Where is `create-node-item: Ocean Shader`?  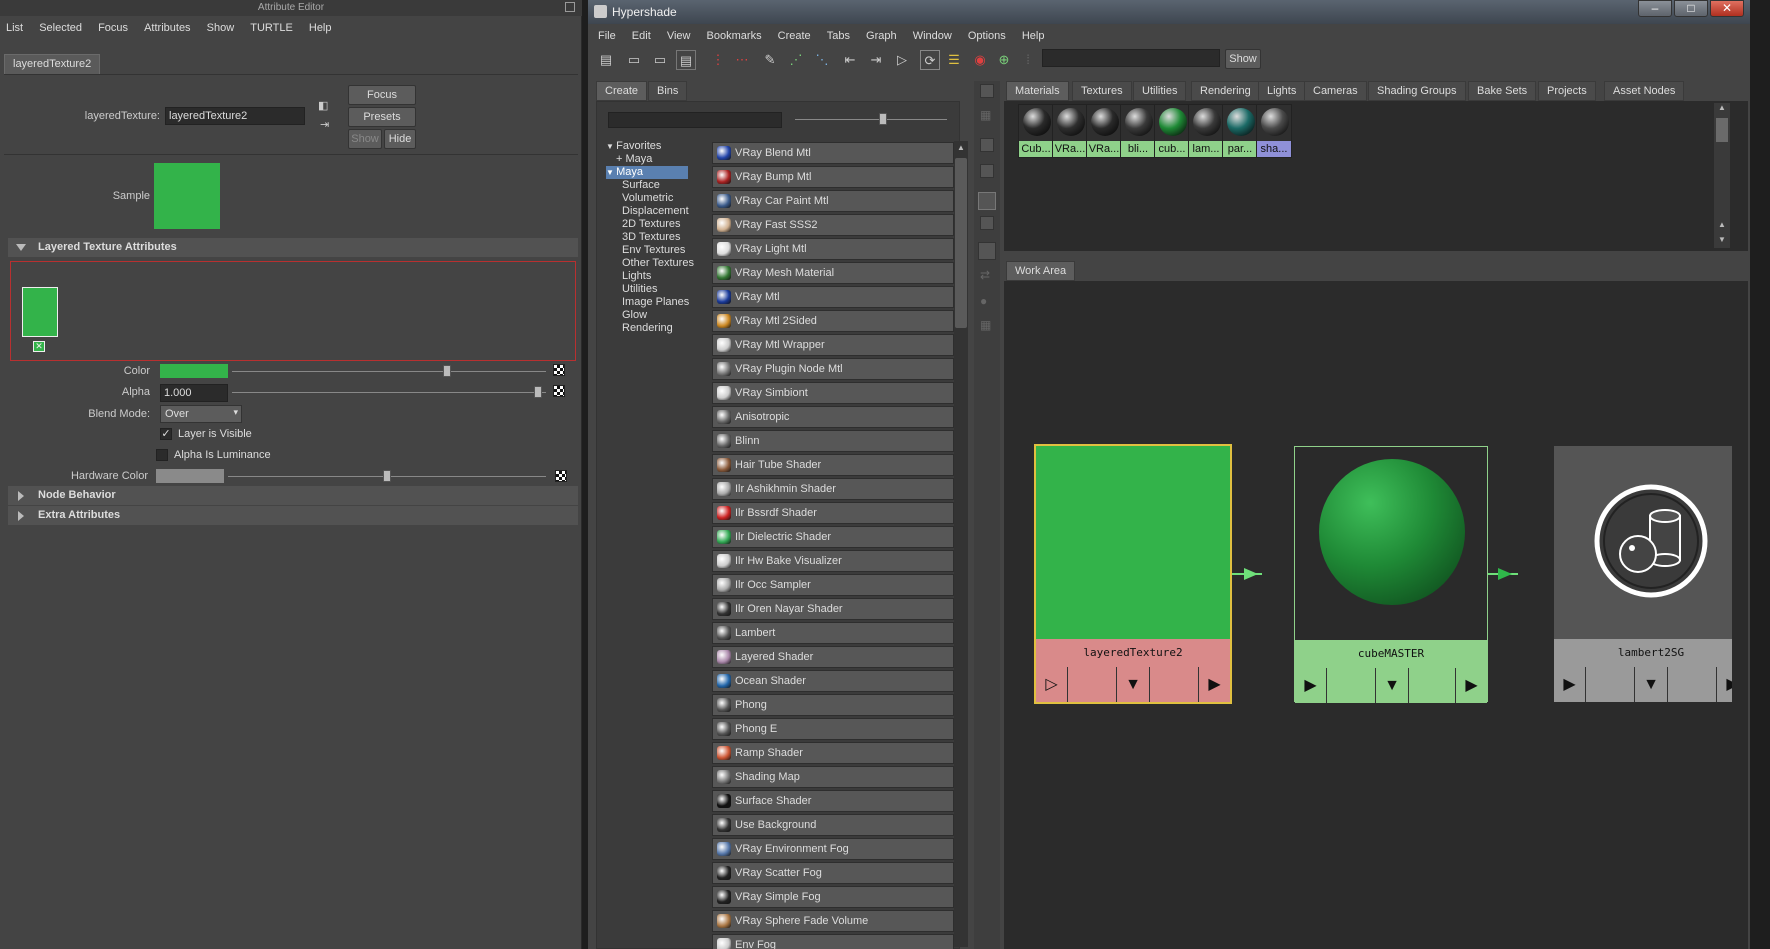 create-node-item: Ocean Shader is located at coordinates (833, 681).